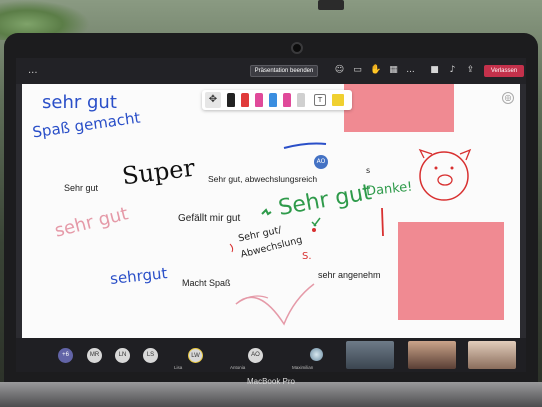 This screenshot has height=407, width=542. Describe the element at coordinates (314, 230) in the screenshot. I see `red-flower-dot` at that location.